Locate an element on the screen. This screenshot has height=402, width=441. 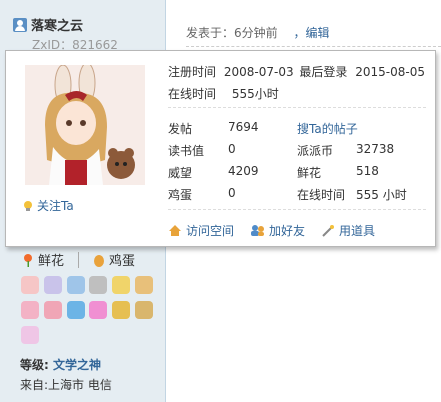
username-row: 落寒之云 is located at coordinates (48, 24).